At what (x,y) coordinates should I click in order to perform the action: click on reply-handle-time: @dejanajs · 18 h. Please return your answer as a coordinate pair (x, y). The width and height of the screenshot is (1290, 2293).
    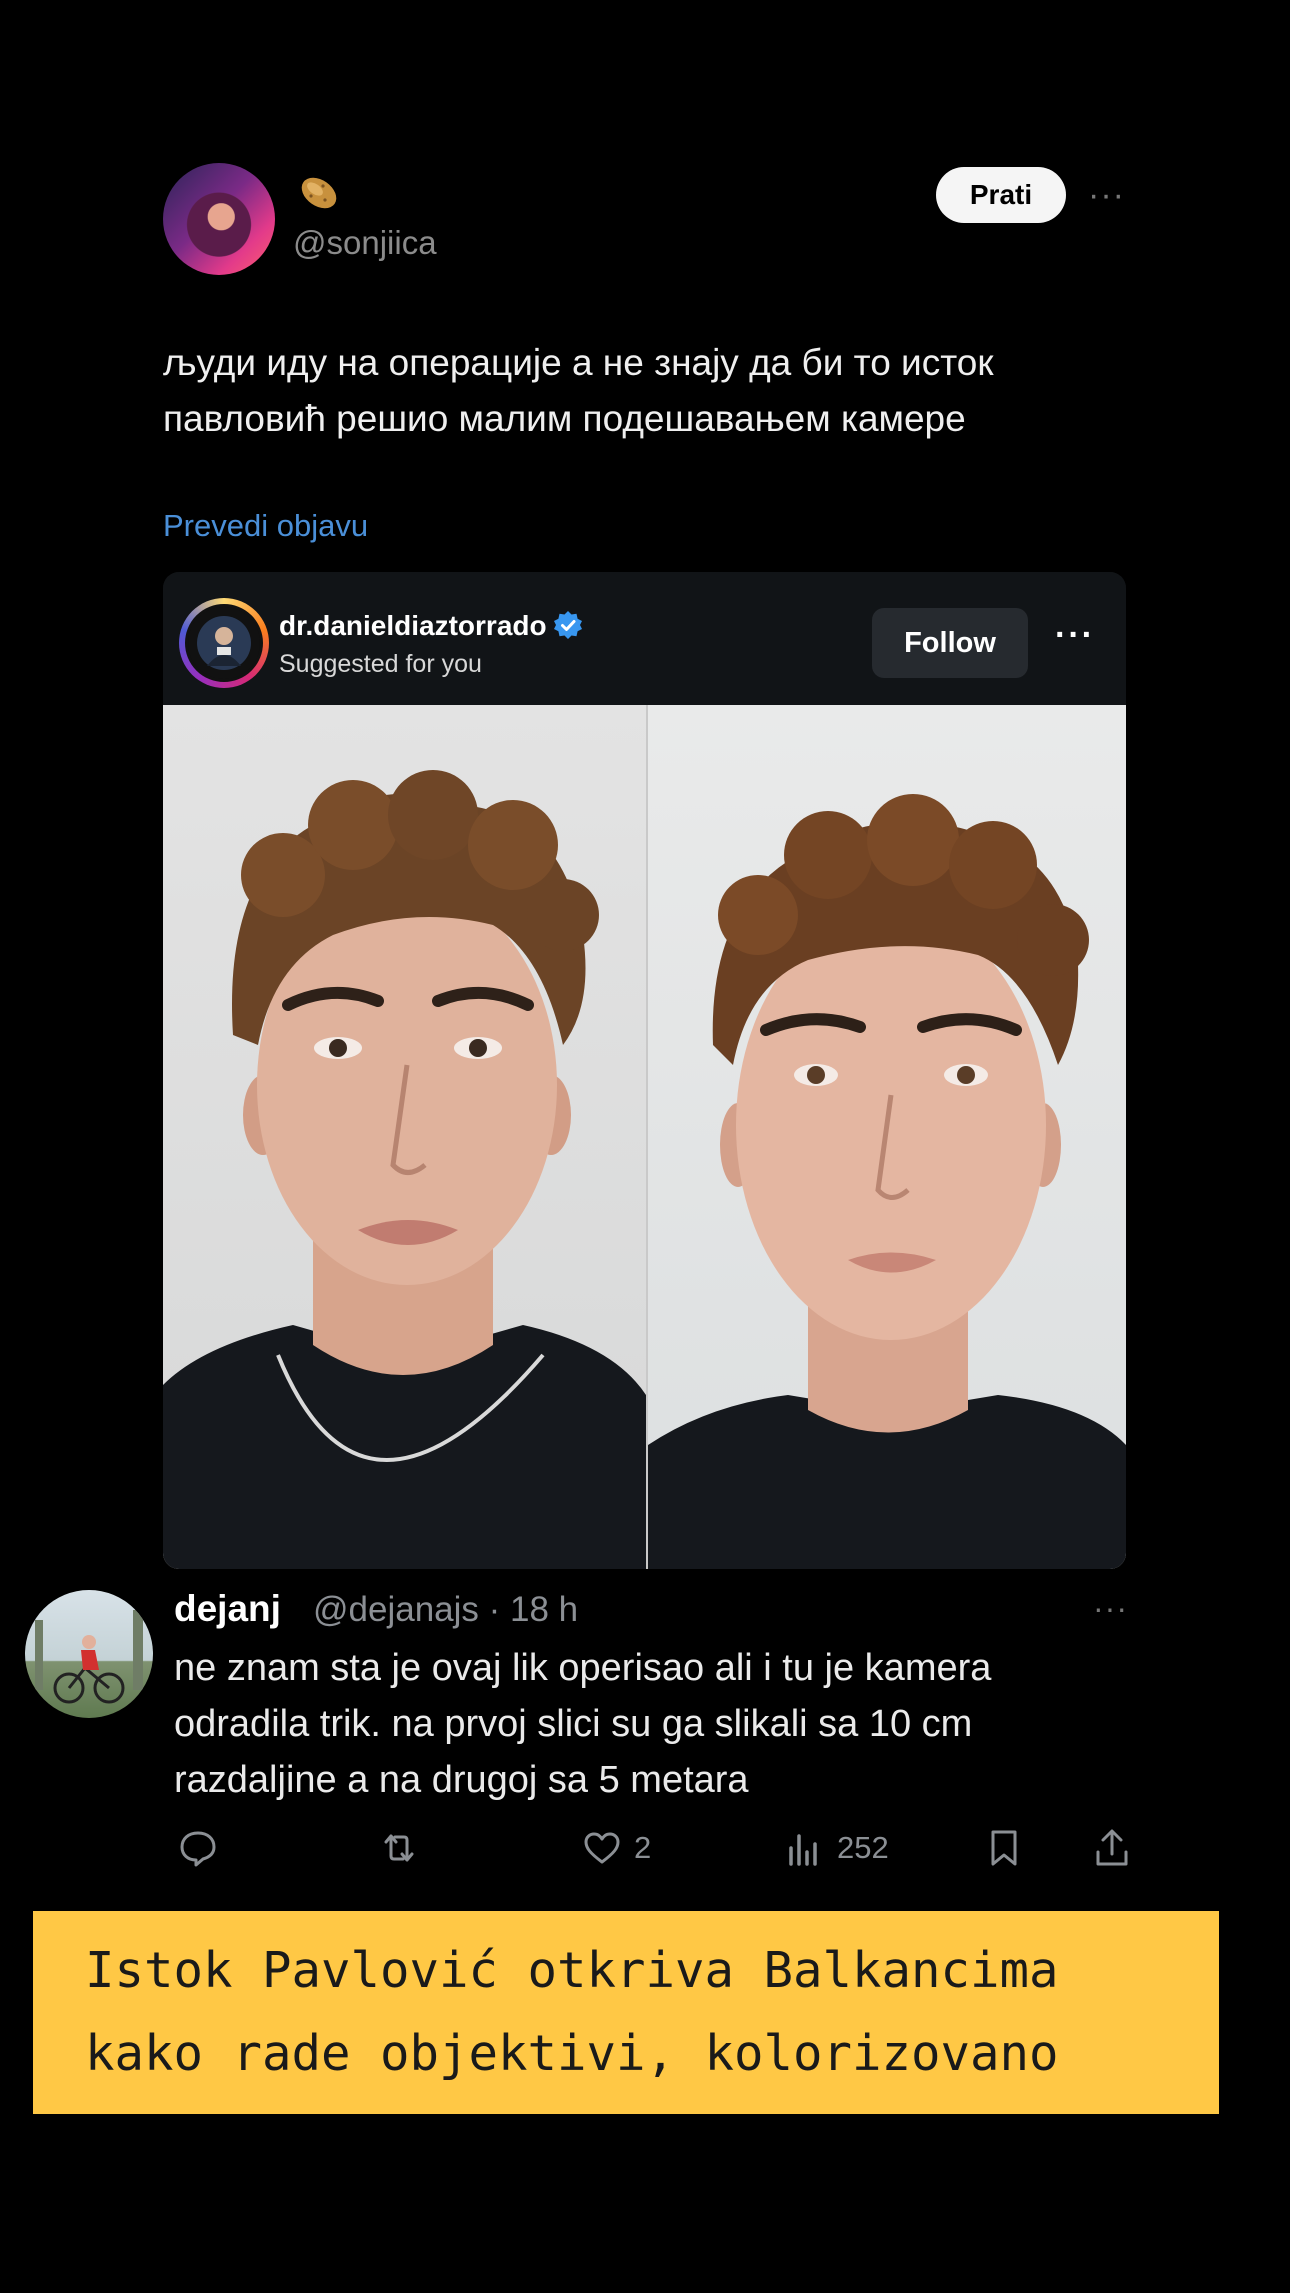
    Looking at the image, I should click on (445, 1610).